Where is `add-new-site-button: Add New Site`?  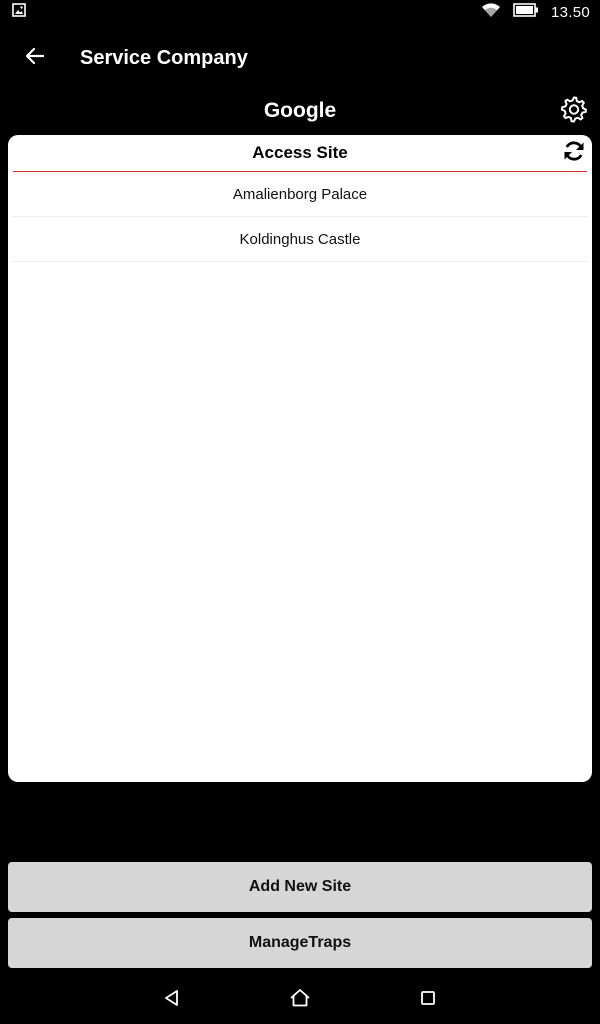 add-new-site-button: Add New Site is located at coordinates (300, 887).